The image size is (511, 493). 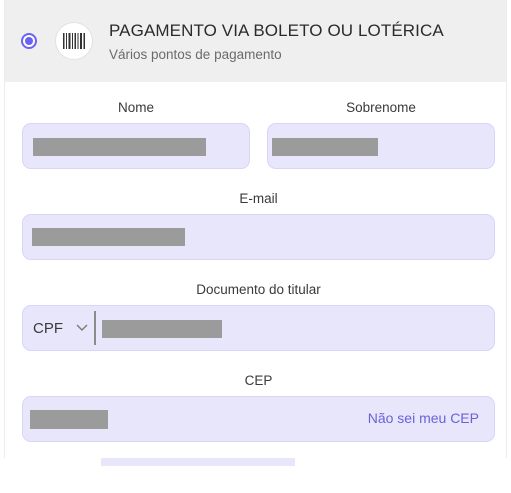 What do you see at coordinates (258, 289) in the screenshot?
I see `documento-label: Documento do titular` at bounding box center [258, 289].